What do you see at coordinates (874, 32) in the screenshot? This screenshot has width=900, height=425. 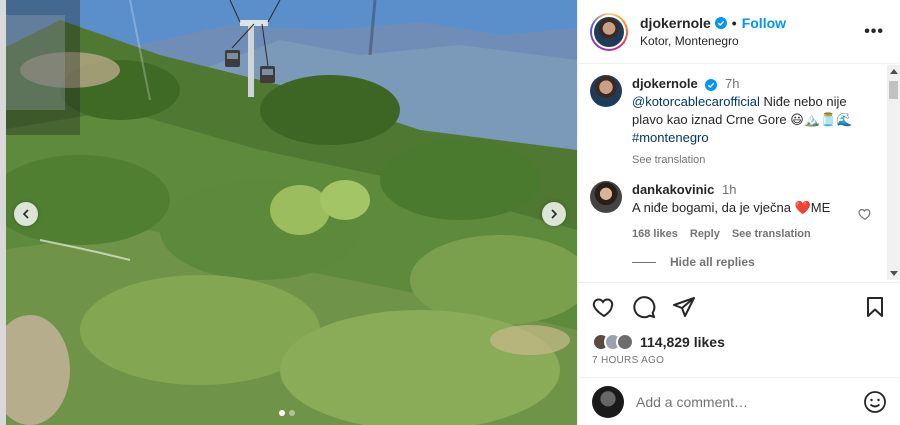 I see `more-options-button: •••` at bounding box center [874, 32].